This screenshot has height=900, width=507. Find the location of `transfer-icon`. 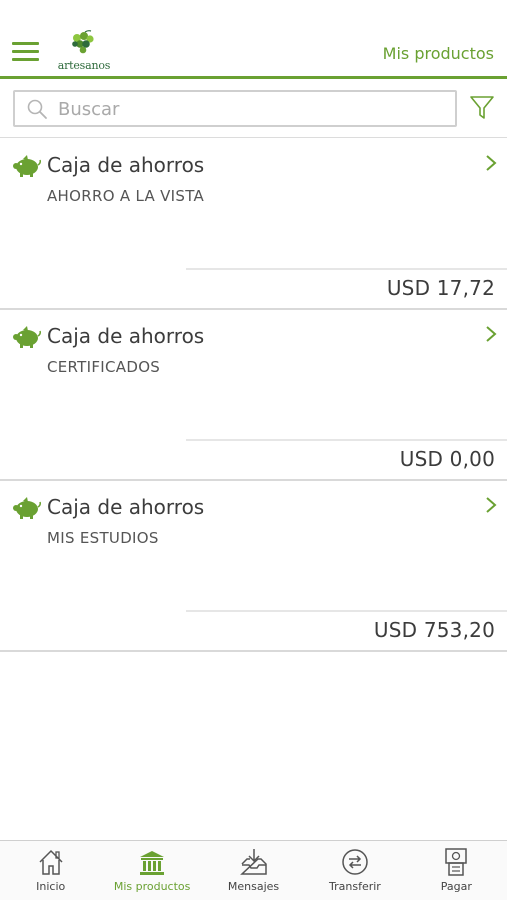

transfer-icon is located at coordinates (355, 862).